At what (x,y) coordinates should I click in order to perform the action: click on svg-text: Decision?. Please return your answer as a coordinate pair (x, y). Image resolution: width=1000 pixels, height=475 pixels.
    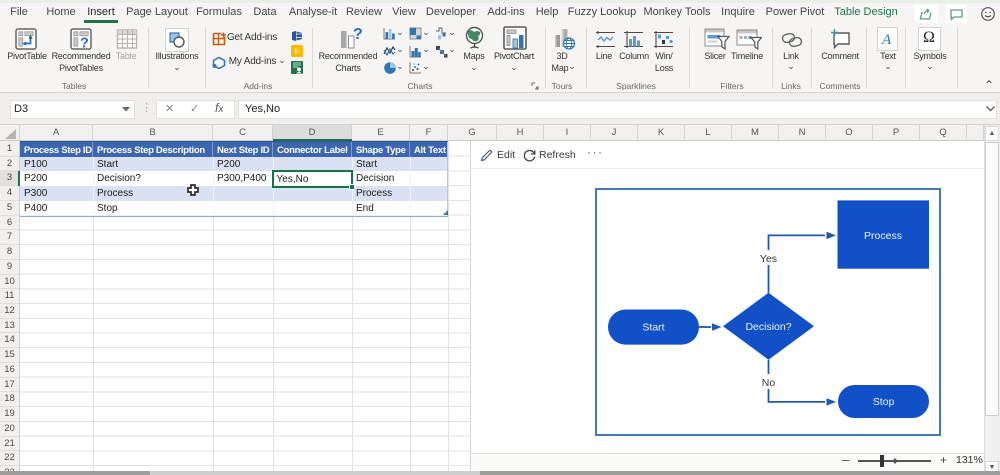
    Looking at the image, I should click on (768, 327).